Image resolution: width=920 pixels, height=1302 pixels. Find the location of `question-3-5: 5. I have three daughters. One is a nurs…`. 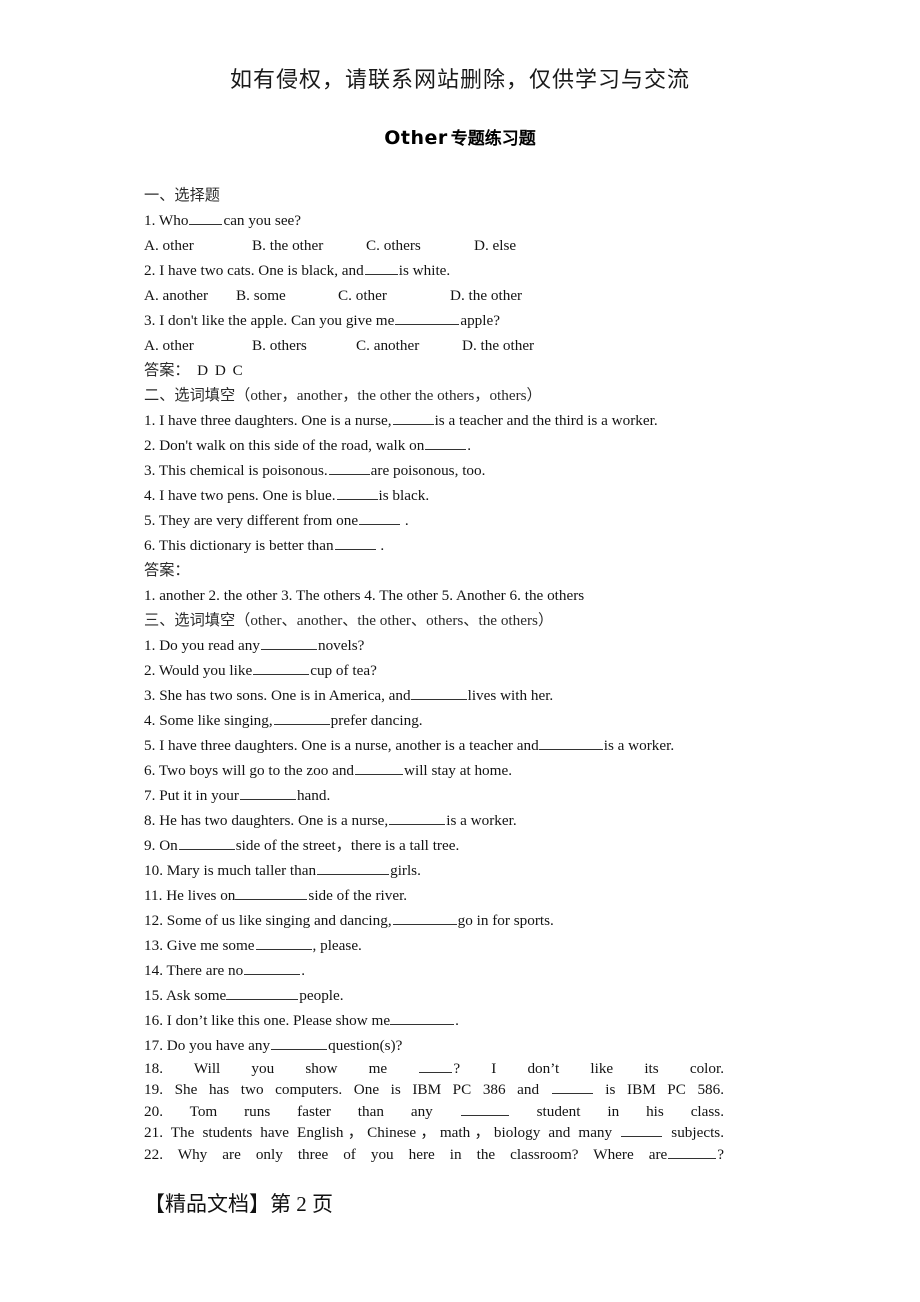

question-3-5: 5. I have three daughters. One is a nurs… is located at coordinates (444, 745).